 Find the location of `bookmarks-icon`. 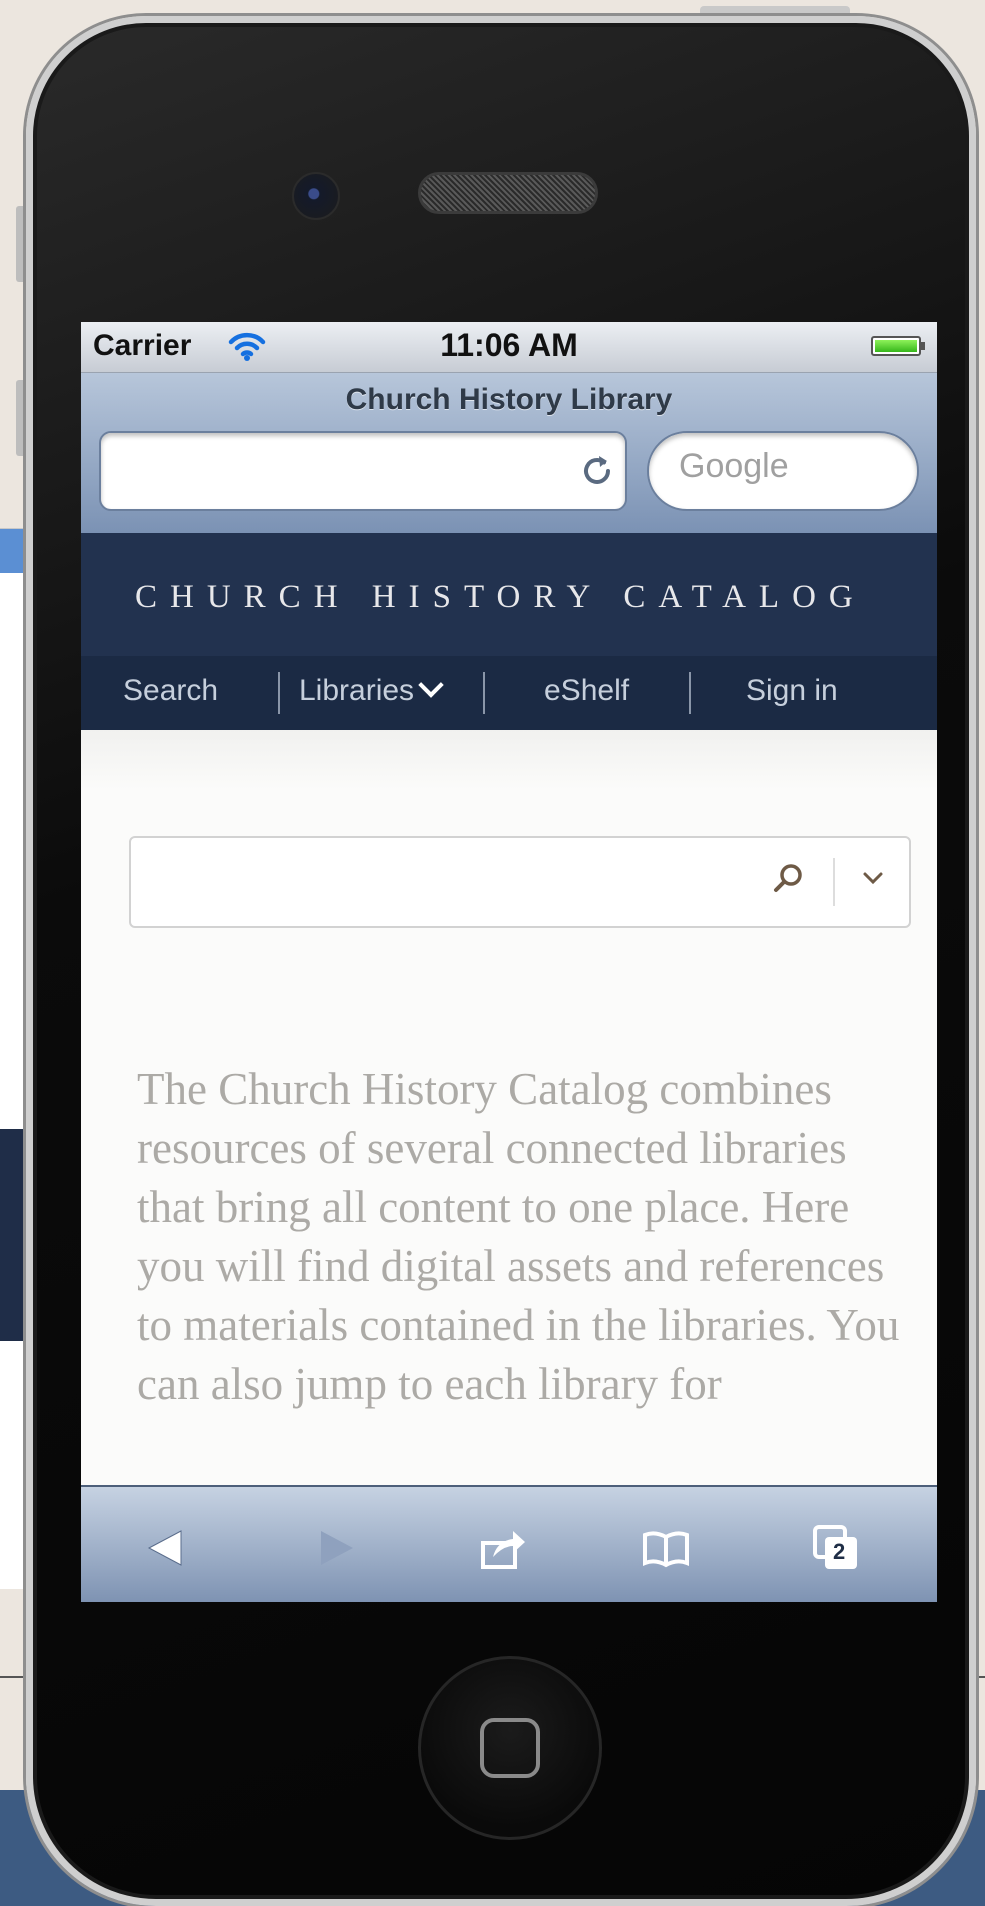

bookmarks-icon is located at coordinates (666, 1548).